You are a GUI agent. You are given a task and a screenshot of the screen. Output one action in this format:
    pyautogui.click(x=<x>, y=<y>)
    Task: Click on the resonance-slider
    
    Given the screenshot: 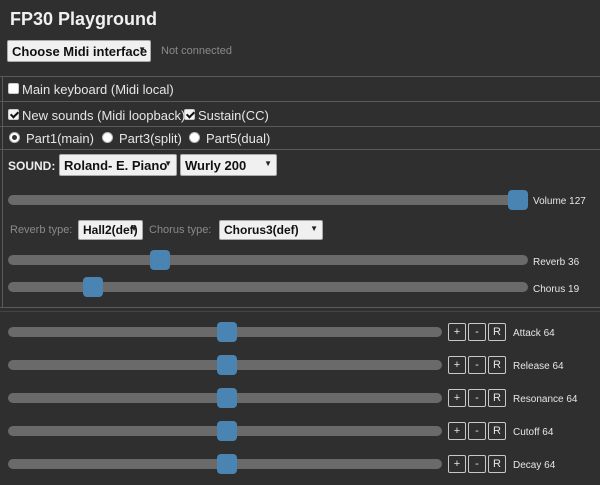 What is the action you would take?
    pyautogui.click(x=225, y=398)
    